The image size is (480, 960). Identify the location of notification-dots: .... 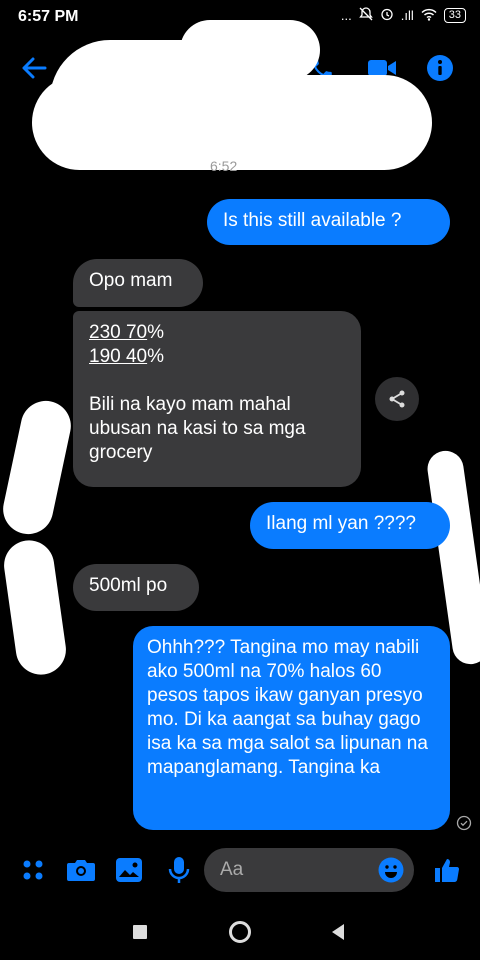
(346, 15).